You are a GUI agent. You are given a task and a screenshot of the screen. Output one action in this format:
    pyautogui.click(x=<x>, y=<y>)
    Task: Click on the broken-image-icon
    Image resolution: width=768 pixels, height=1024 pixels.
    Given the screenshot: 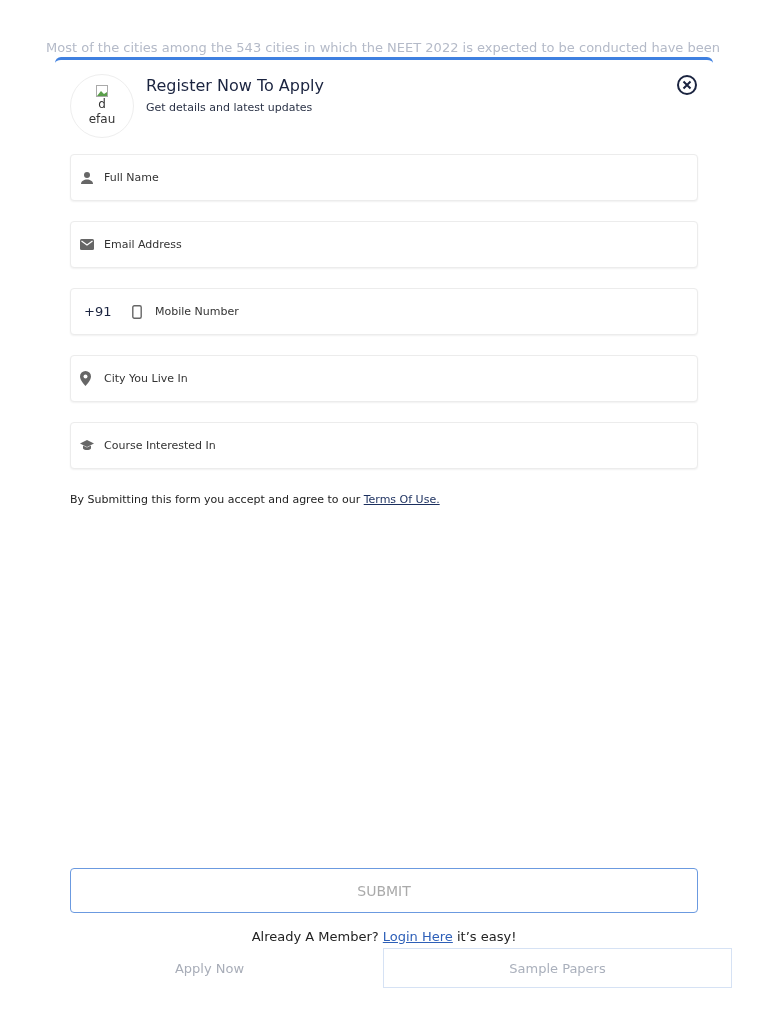 What is the action you would take?
    pyautogui.click(x=102, y=91)
    